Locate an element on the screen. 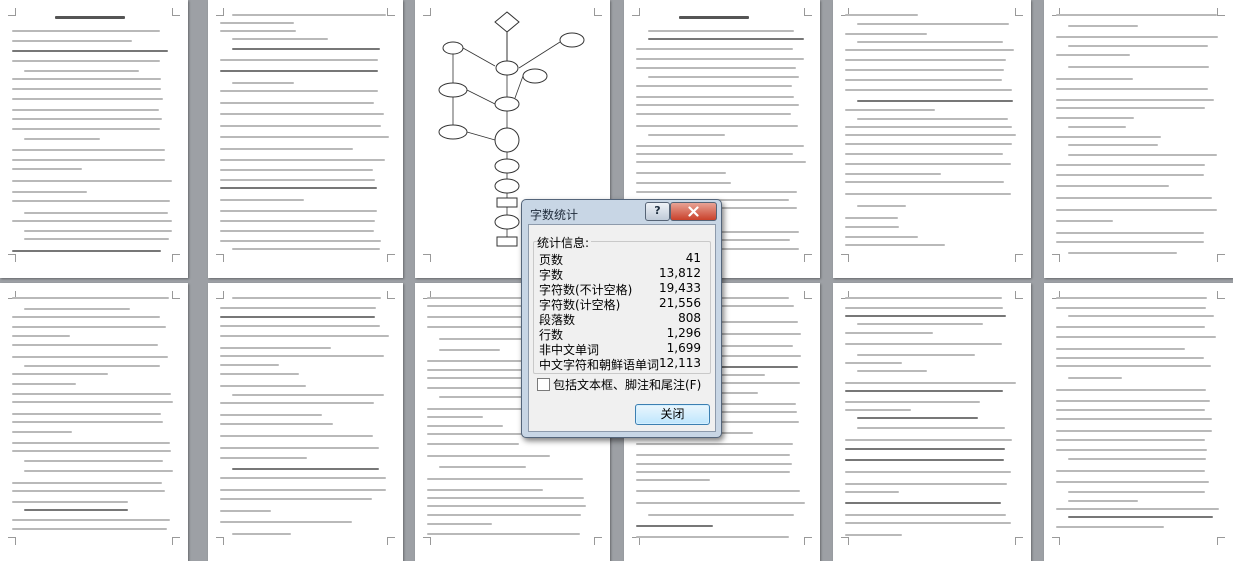 This screenshot has height=561, width=1233. stat-value: 41 is located at coordinates (693, 258).